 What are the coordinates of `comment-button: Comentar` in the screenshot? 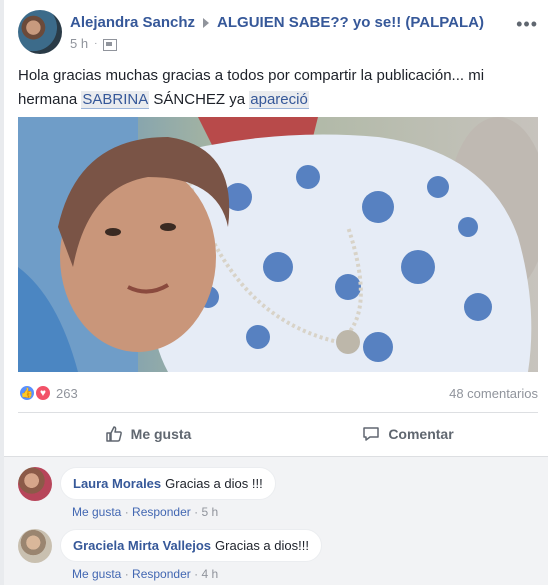 It's located at (408, 434).